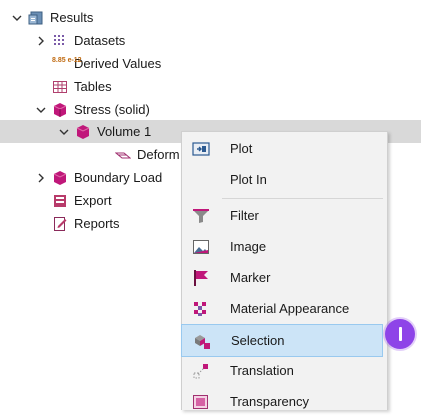 The image size is (421, 417). Describe the element at coordinates (281, 246) in the screenshot. I see `menu-item-image: Image` at that location.